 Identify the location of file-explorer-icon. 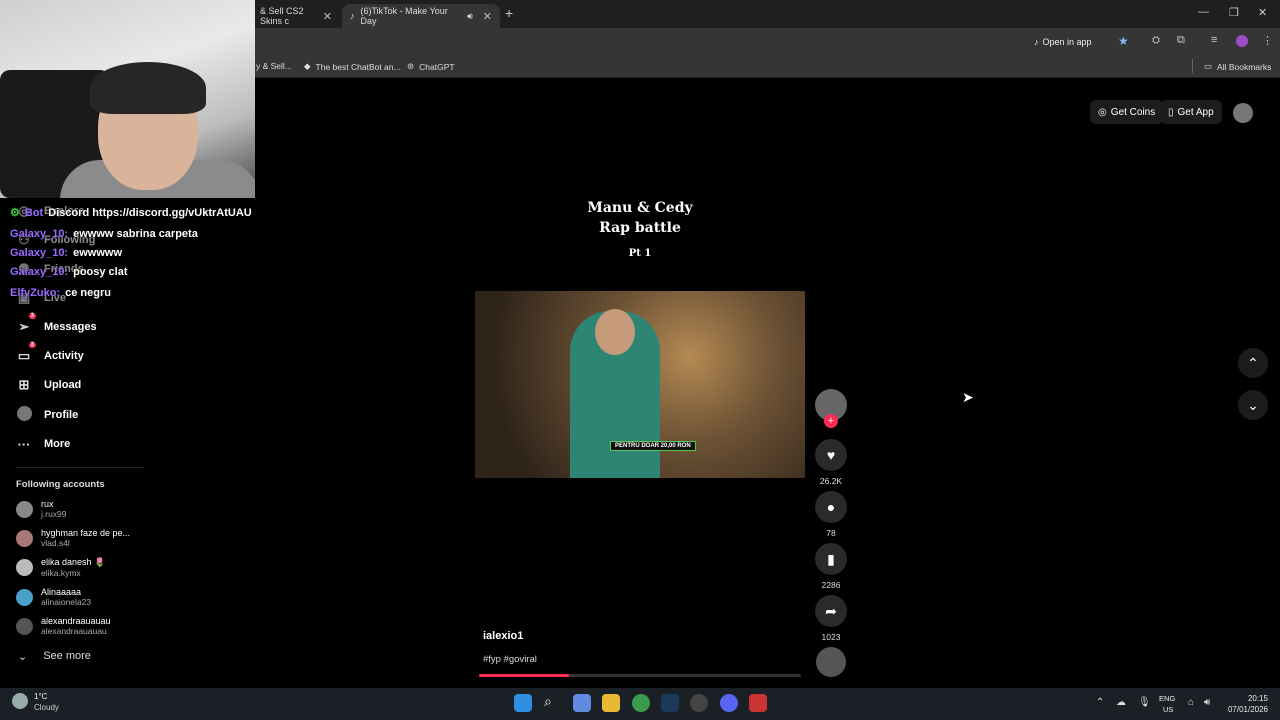
(611, 703).